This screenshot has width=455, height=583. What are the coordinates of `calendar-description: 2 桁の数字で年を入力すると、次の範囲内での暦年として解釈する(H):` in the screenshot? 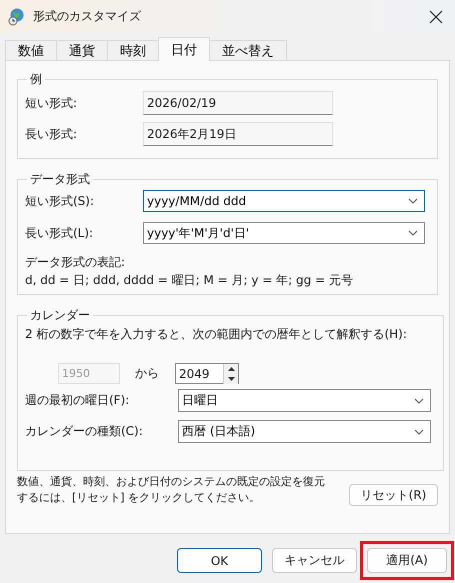 It's located at (216, 334).